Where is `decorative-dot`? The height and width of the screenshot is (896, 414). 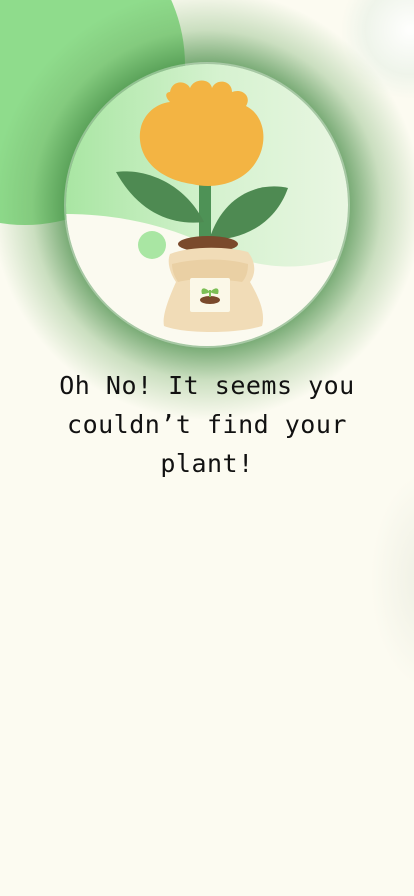 decorative-dot is located at coordinates (152, 245).